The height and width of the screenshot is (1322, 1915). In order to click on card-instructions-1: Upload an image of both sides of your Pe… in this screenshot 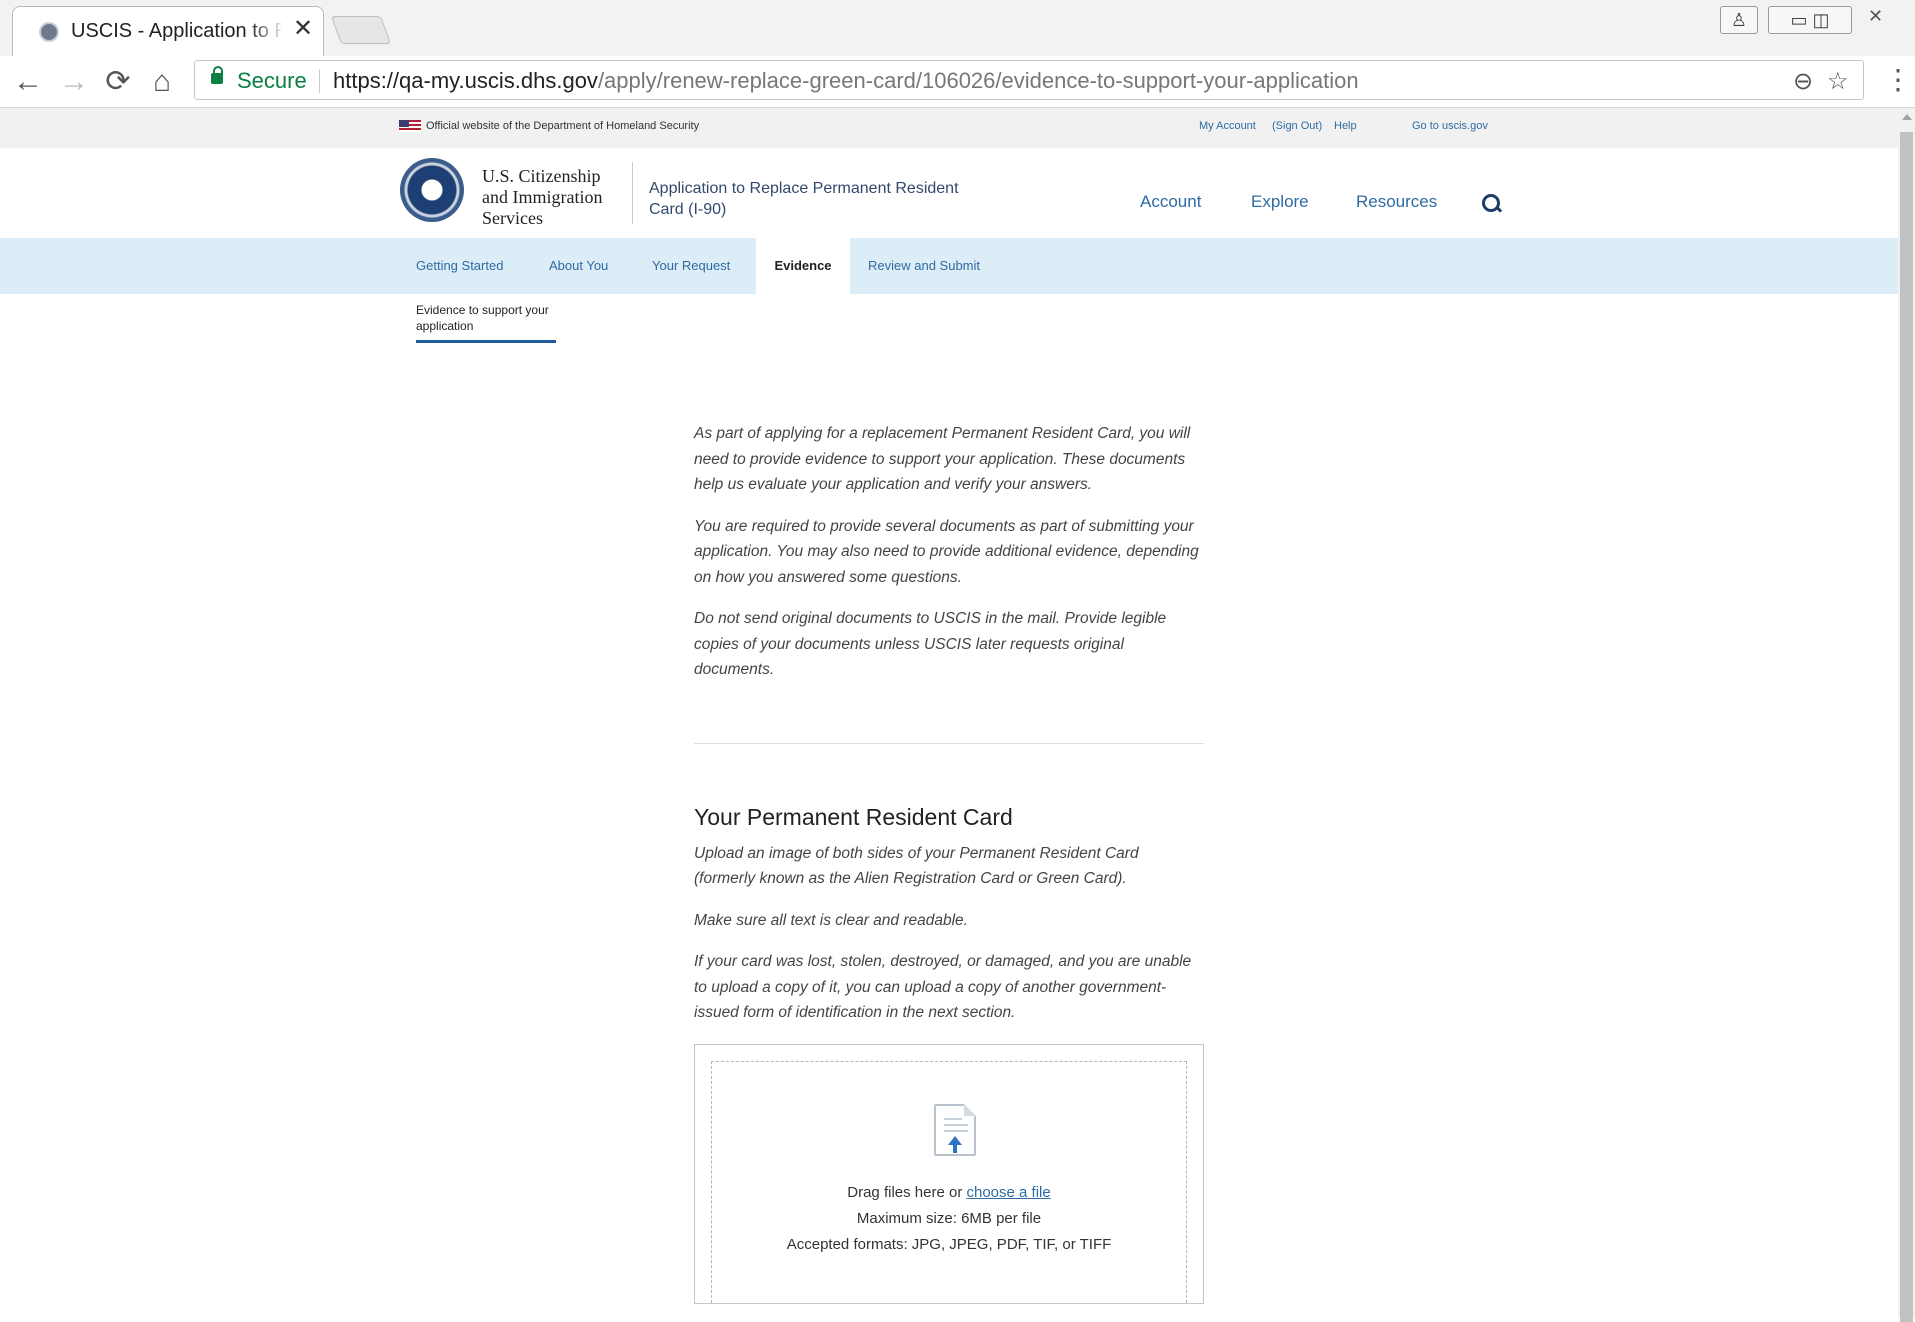, I will do `click(916, 866)`.